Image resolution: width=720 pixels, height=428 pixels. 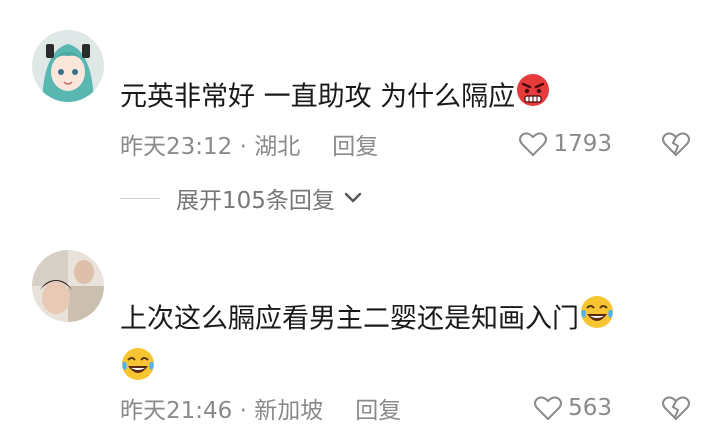 I want to click on like-button: 563, so click(x=573, y=408).